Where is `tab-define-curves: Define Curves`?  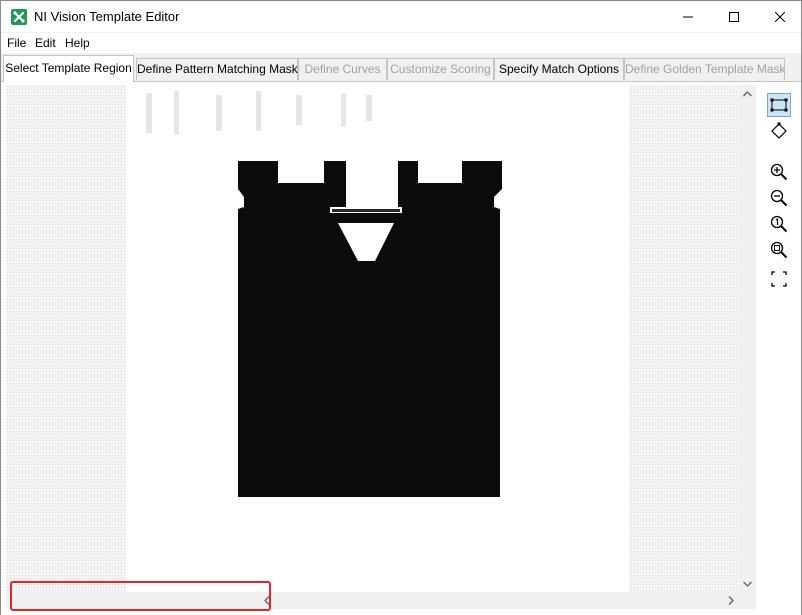
tab-define-curves: Define Curves is located at coordinates (342, 69).